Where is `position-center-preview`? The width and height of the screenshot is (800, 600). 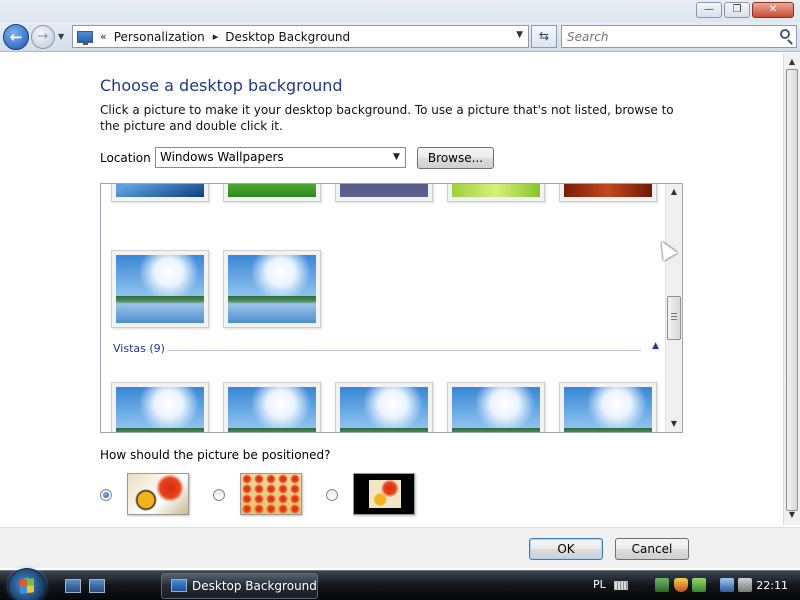 position-center-preview is located at coordinates (384, 494).